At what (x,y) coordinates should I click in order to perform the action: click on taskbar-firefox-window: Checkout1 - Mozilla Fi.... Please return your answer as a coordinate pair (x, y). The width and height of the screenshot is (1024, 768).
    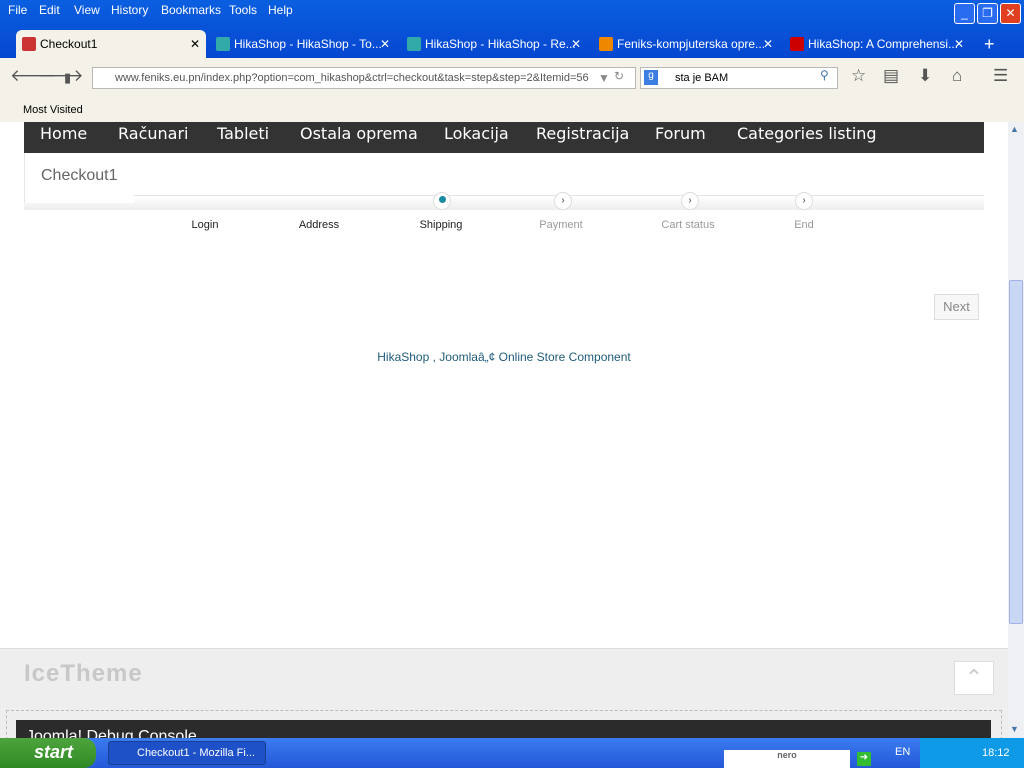
    Looking at the image, I should click on (187, 753).